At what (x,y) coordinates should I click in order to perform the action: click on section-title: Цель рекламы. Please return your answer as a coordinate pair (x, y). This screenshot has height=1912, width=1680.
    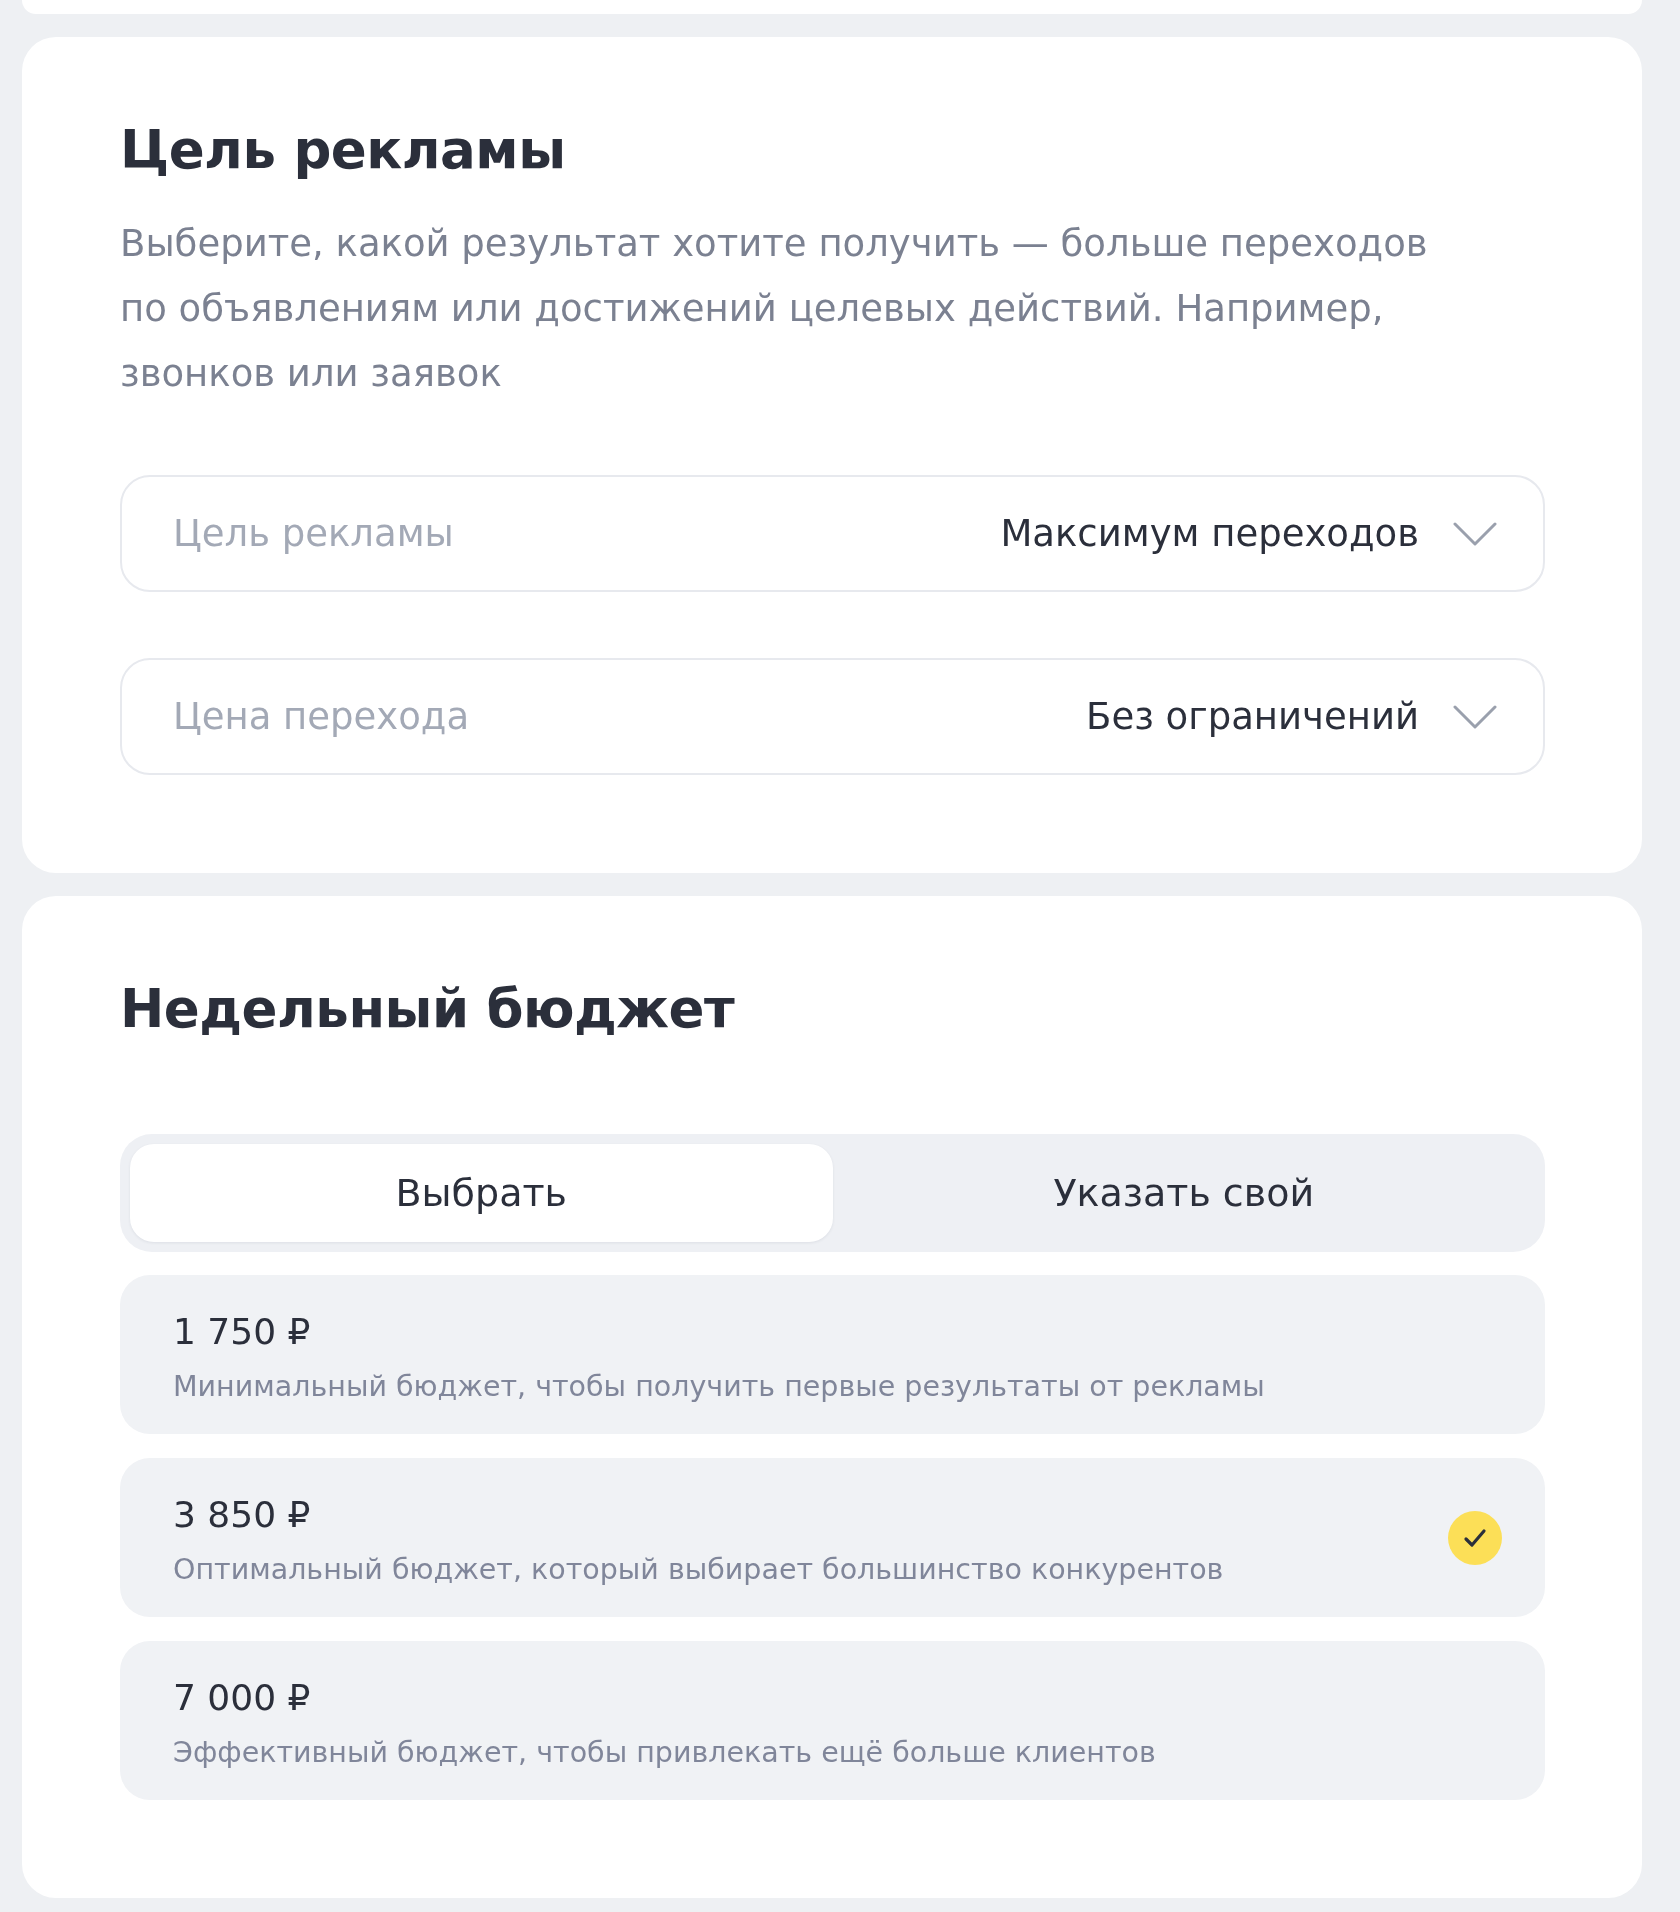
    Looking at the image, I should click on (343, 150).